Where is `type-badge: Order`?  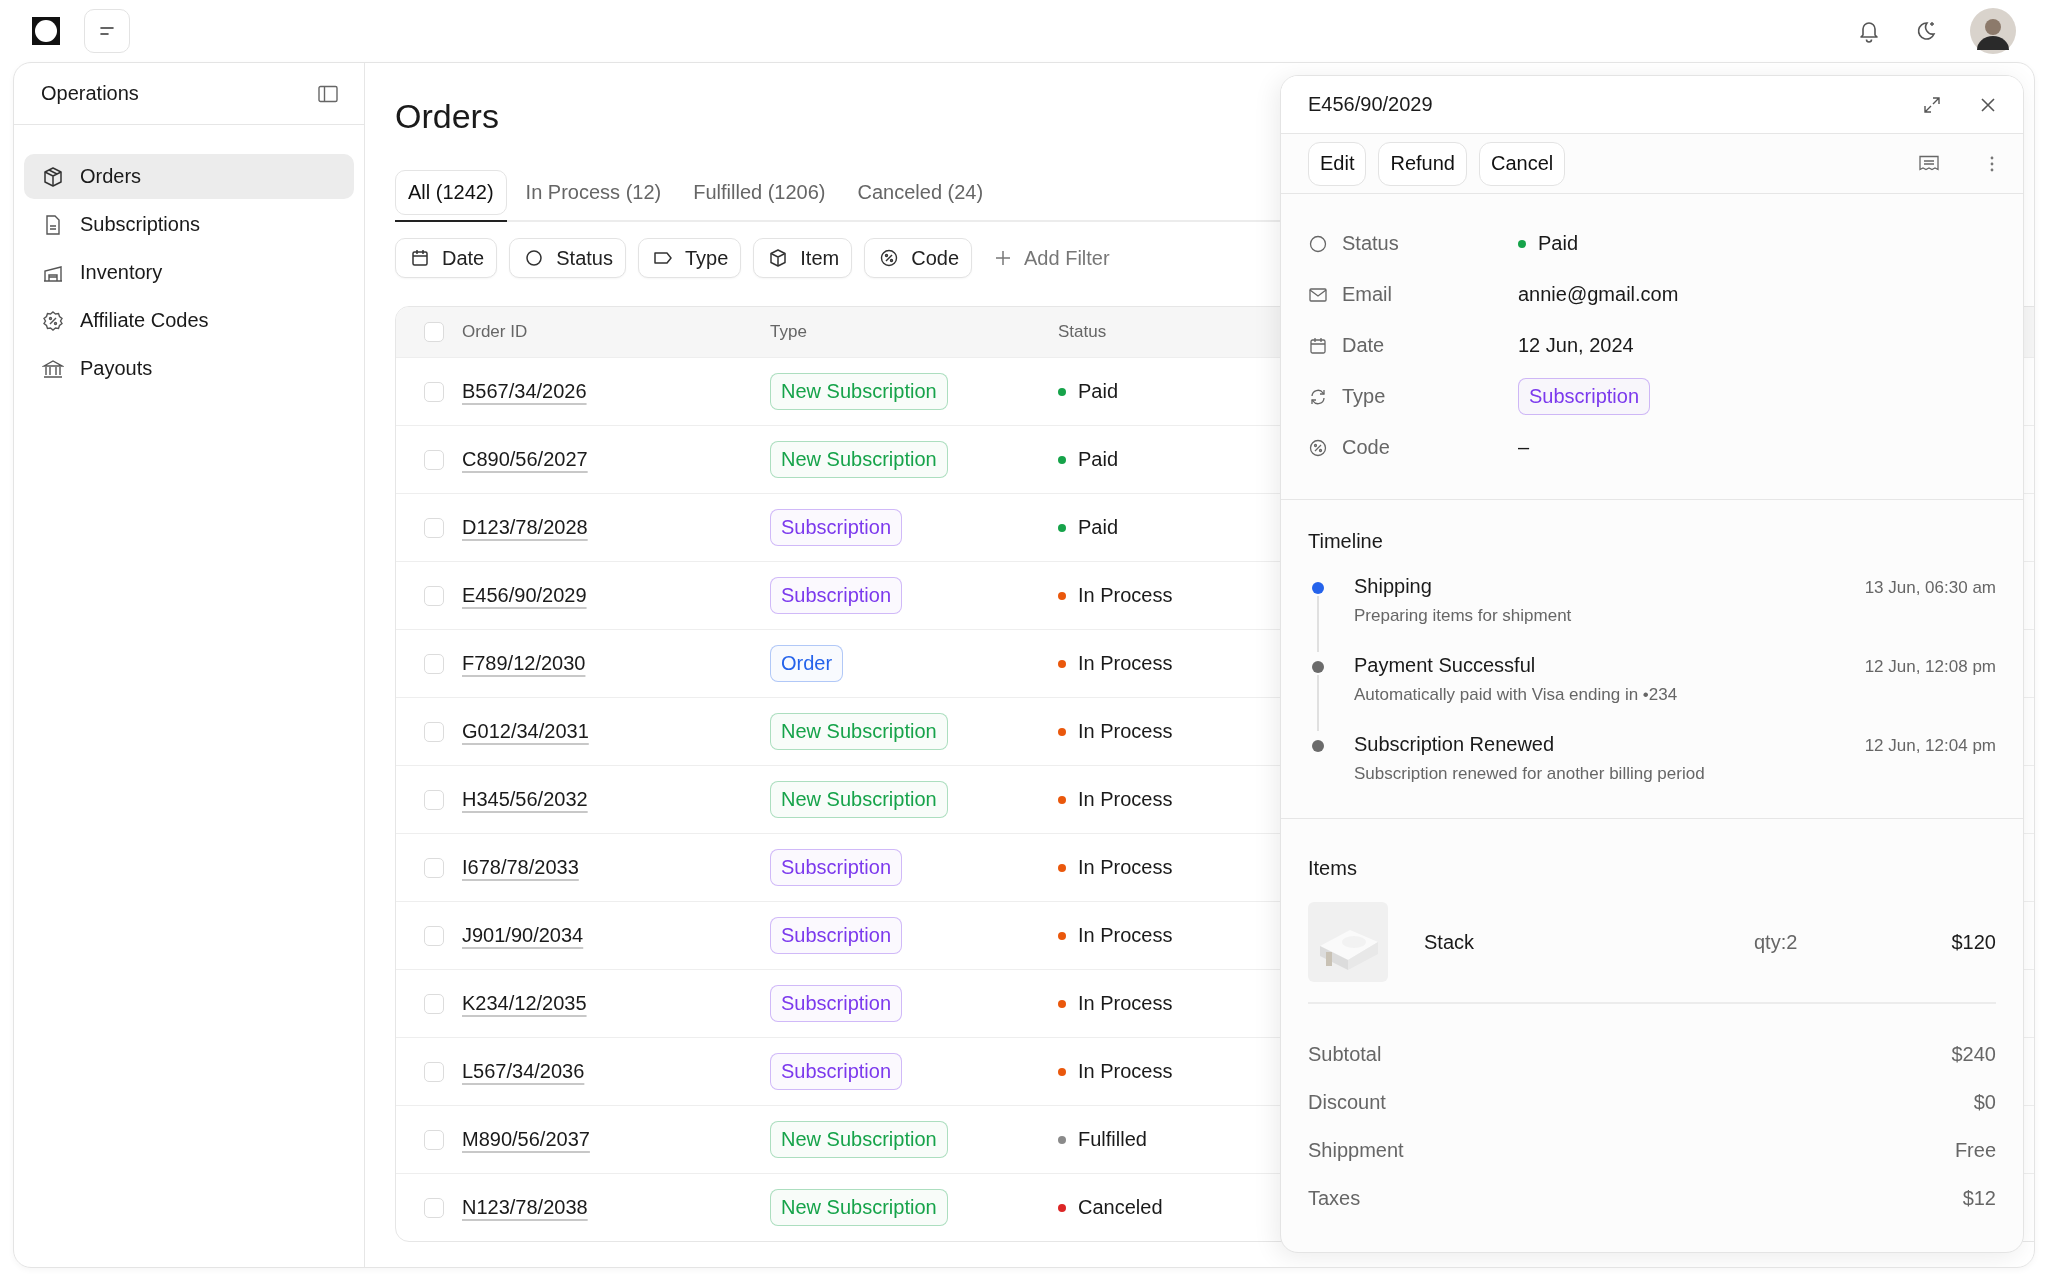
type-badge: Order is located at coordinates (807, 663).